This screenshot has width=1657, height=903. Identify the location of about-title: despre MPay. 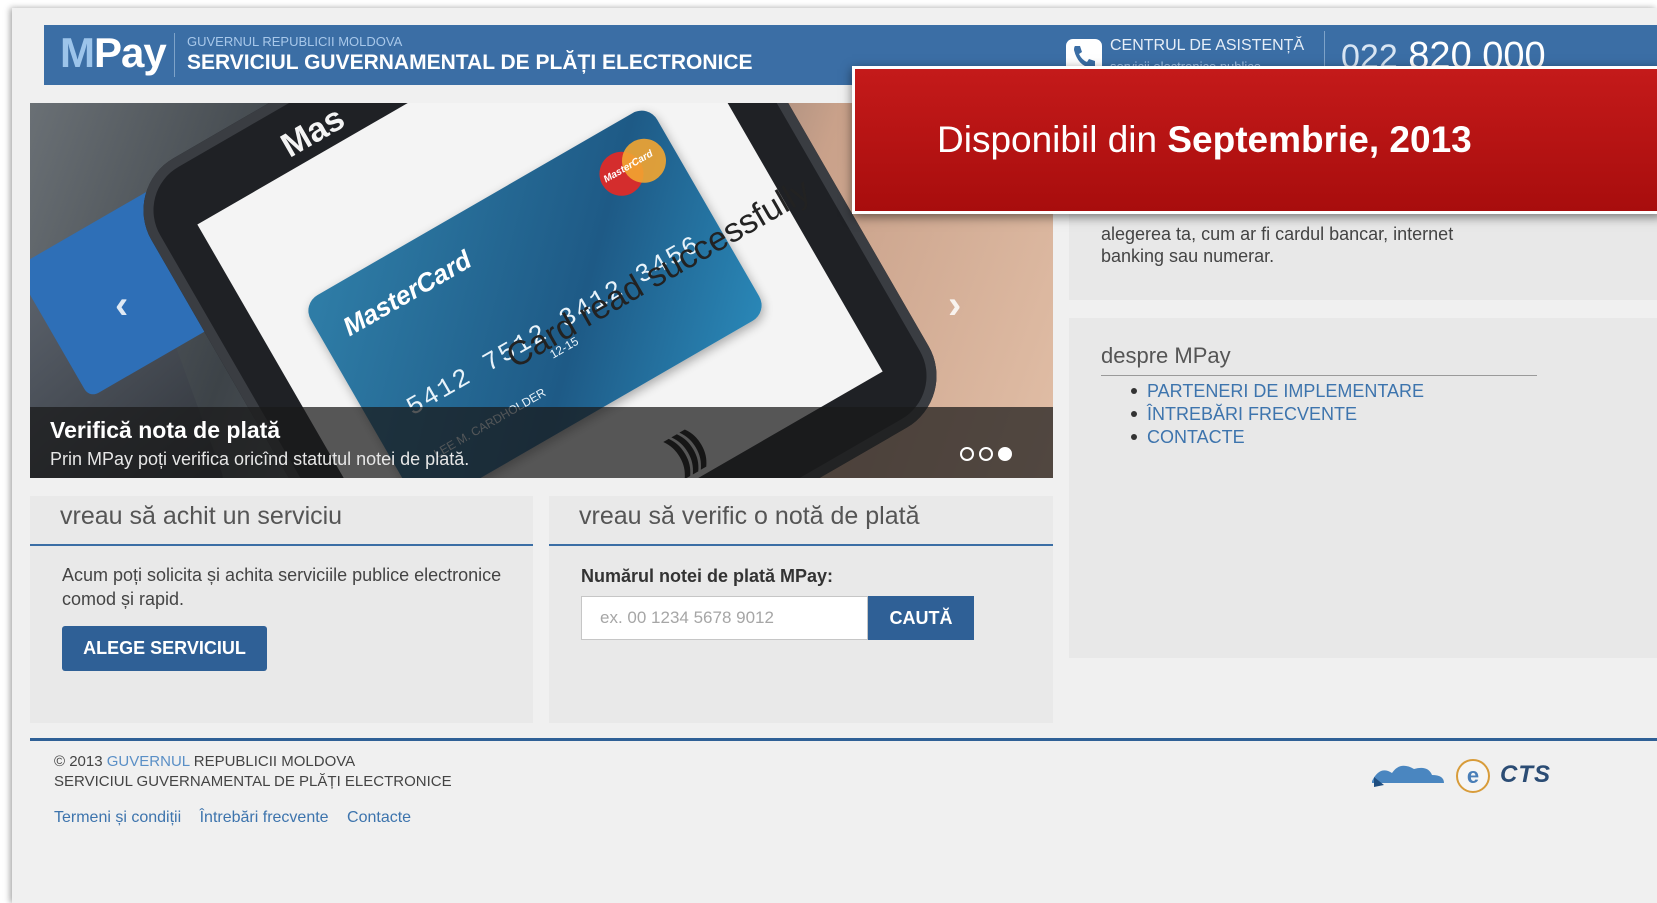
(1166, 355).